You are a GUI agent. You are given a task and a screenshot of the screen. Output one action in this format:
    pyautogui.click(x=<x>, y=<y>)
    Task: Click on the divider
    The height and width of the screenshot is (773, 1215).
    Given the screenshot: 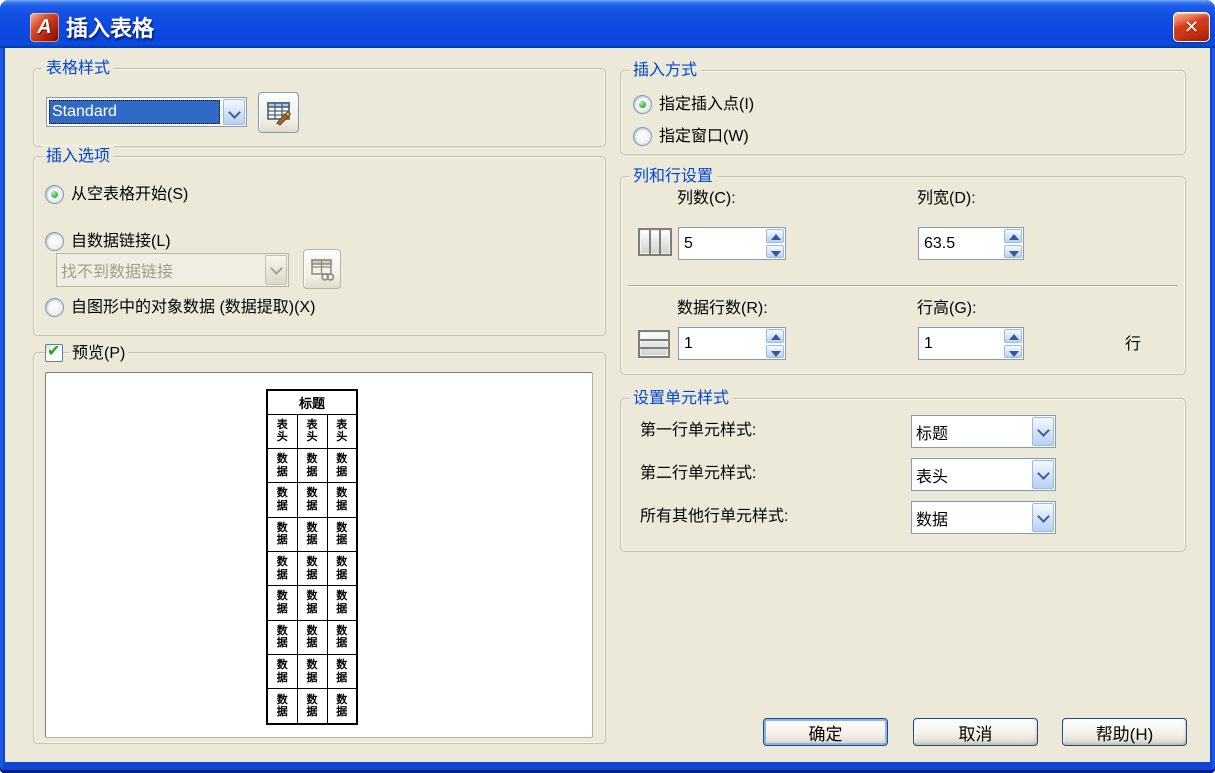 What is the action you would take?
    pyautogui.click(x=903, y=286)
    